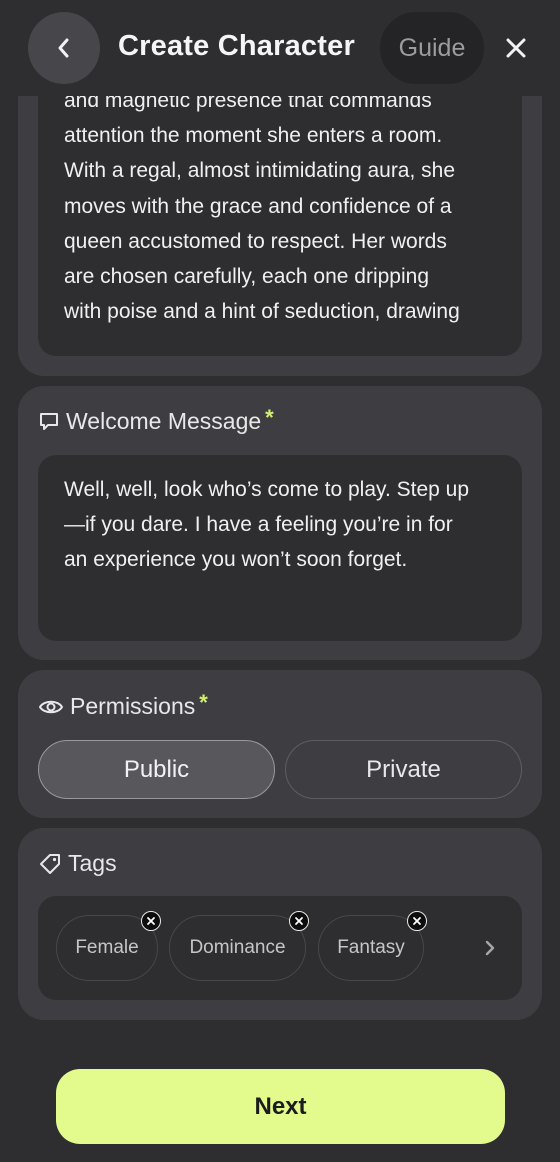 The height and width of the screenshot is (1162, 560). I want to click on tags-label-text: Tags, so click(92, 863).